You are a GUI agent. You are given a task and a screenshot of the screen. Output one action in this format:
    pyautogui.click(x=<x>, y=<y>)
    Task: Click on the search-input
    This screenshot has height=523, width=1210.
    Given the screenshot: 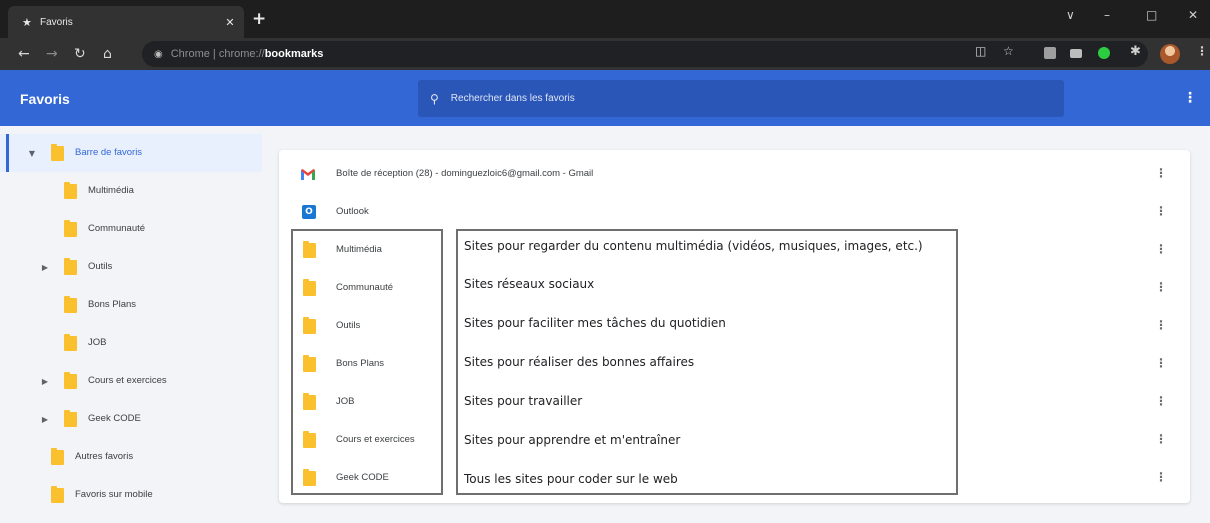 What is the action you would take?
    pyautogui.click(x=730, y=98)
    